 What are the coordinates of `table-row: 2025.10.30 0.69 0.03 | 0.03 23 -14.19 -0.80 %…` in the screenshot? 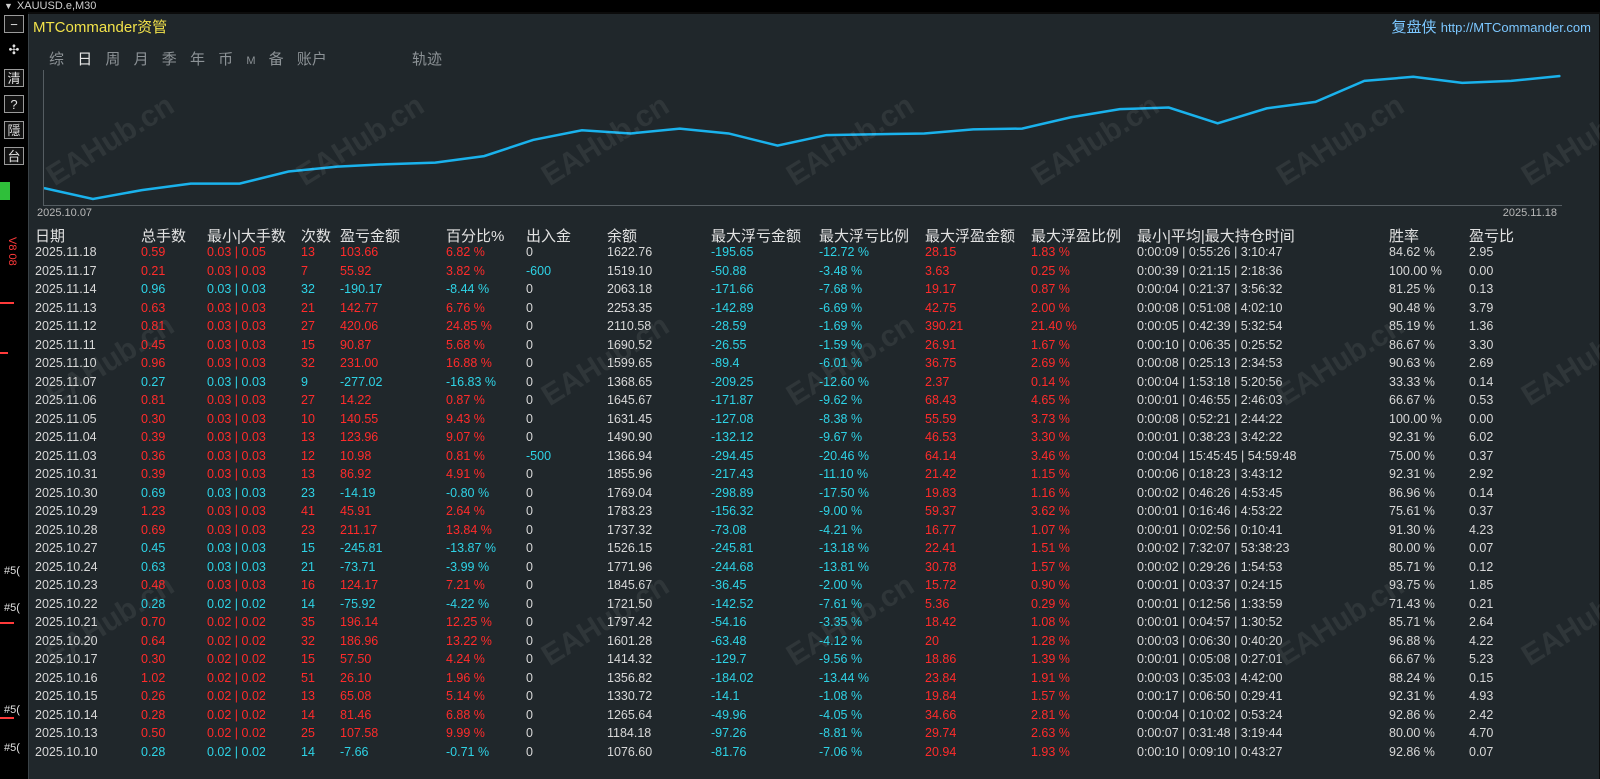 It's located at (814, 495).